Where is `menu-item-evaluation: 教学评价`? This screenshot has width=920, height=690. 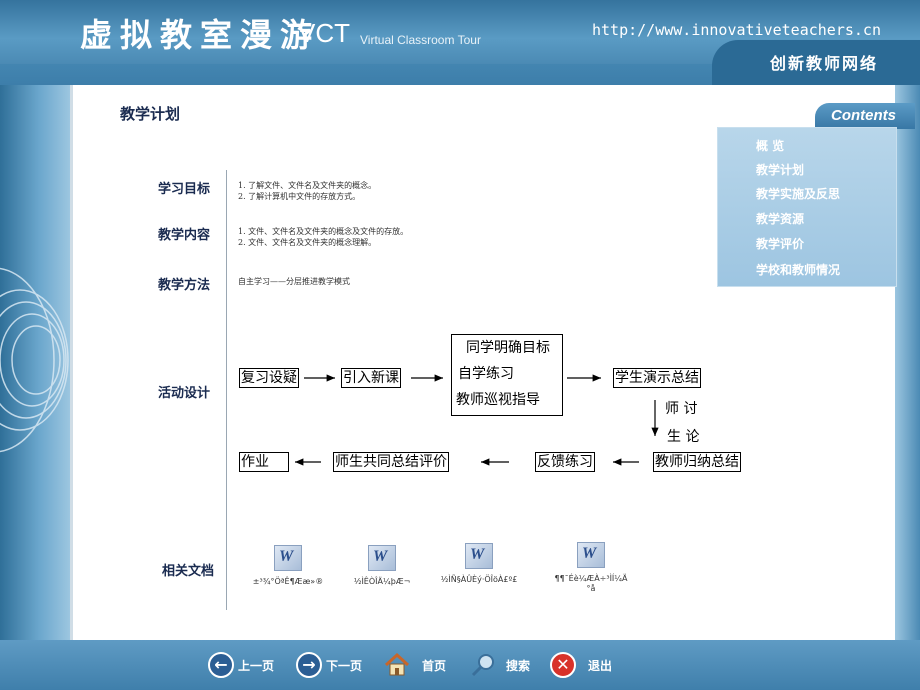 menu-item-evaluation: 教学评价 is located at coordinates (780, 243).